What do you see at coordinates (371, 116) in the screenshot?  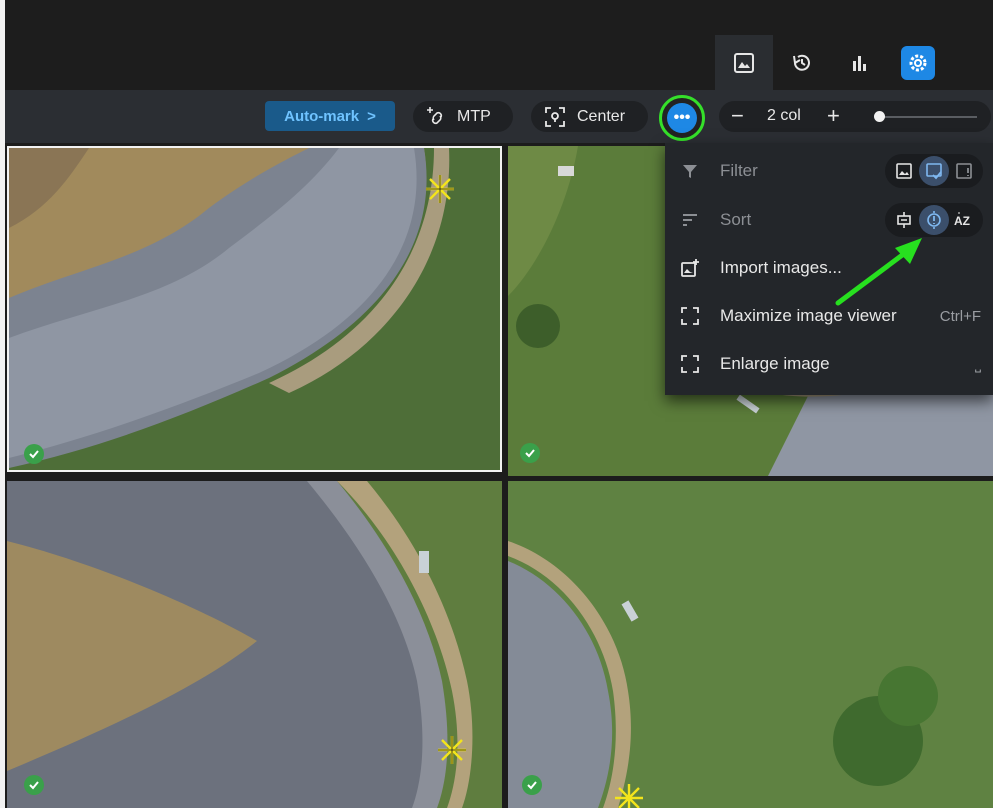 I see `chevron-right-icon: >` at bounding box center [371, 116].